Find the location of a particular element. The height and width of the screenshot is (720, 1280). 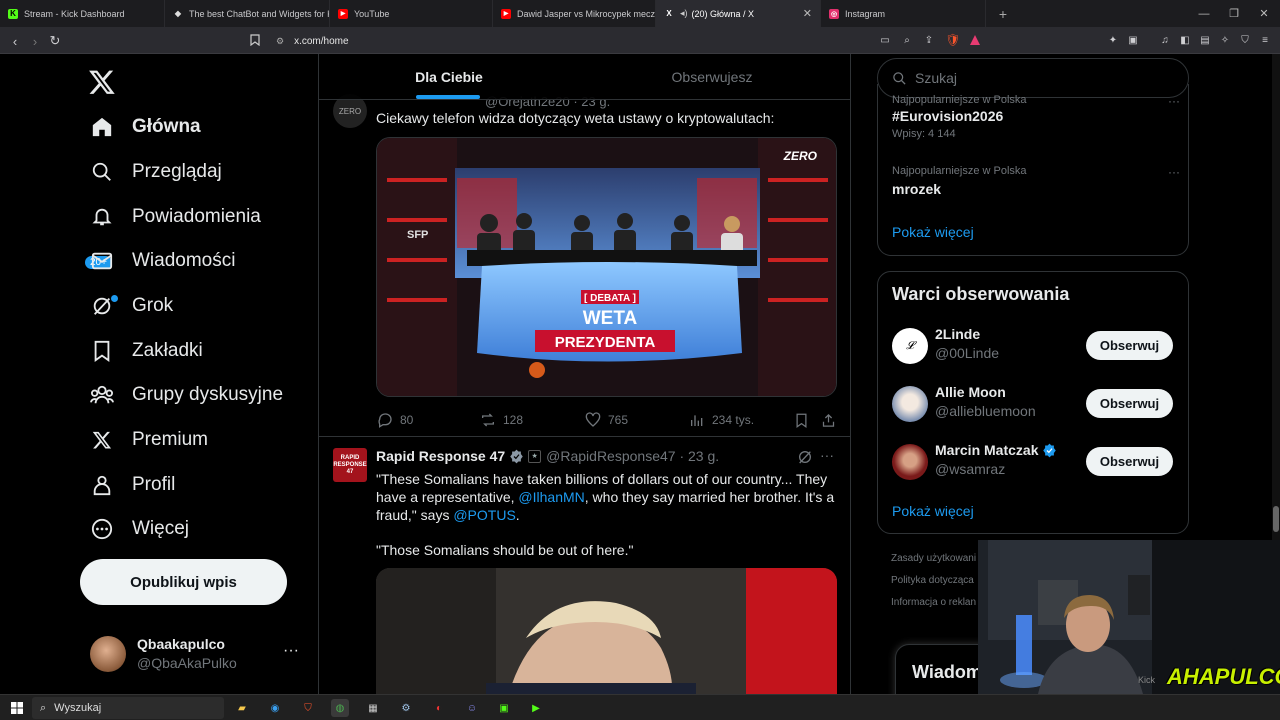

tweet-media is located at coordinates (606, 631).